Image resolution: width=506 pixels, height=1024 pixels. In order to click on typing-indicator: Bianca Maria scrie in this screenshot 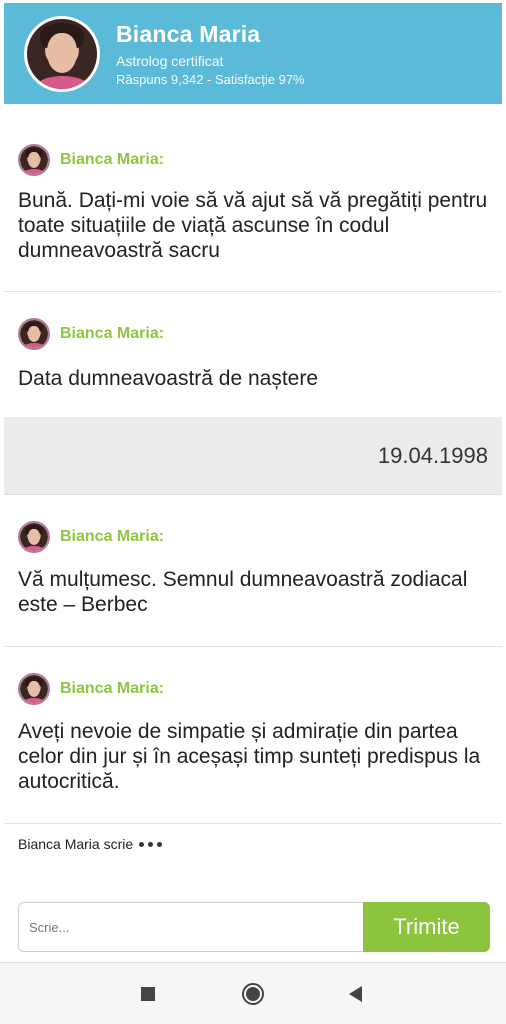, I will do `click(90, 844)`.